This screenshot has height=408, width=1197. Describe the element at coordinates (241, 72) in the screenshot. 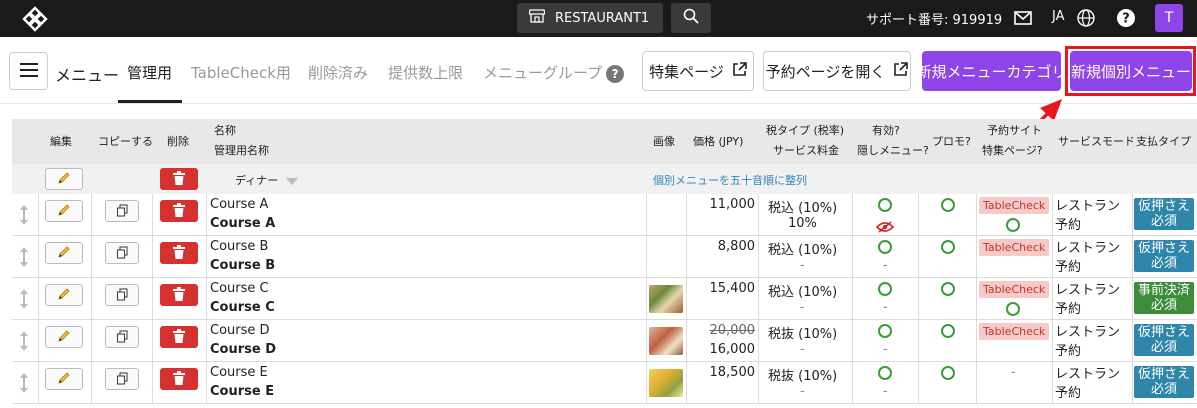

I see `tab-tablecheck: TableCheck用` at that location.